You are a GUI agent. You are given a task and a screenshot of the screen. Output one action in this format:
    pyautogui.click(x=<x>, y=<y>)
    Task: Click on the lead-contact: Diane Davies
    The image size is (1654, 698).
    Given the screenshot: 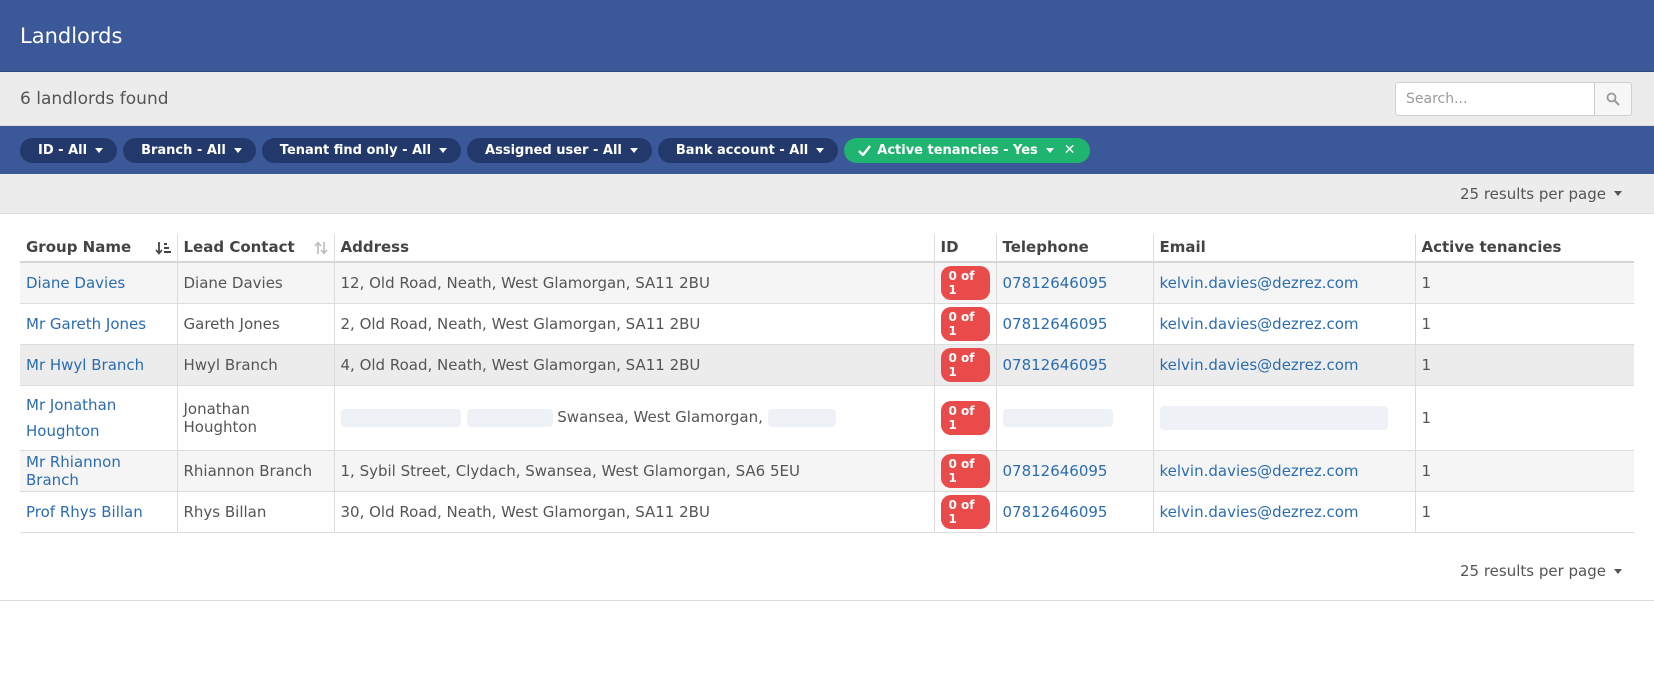 What is the action you would take?
    pyautogui.click(x=255, y=283)
    